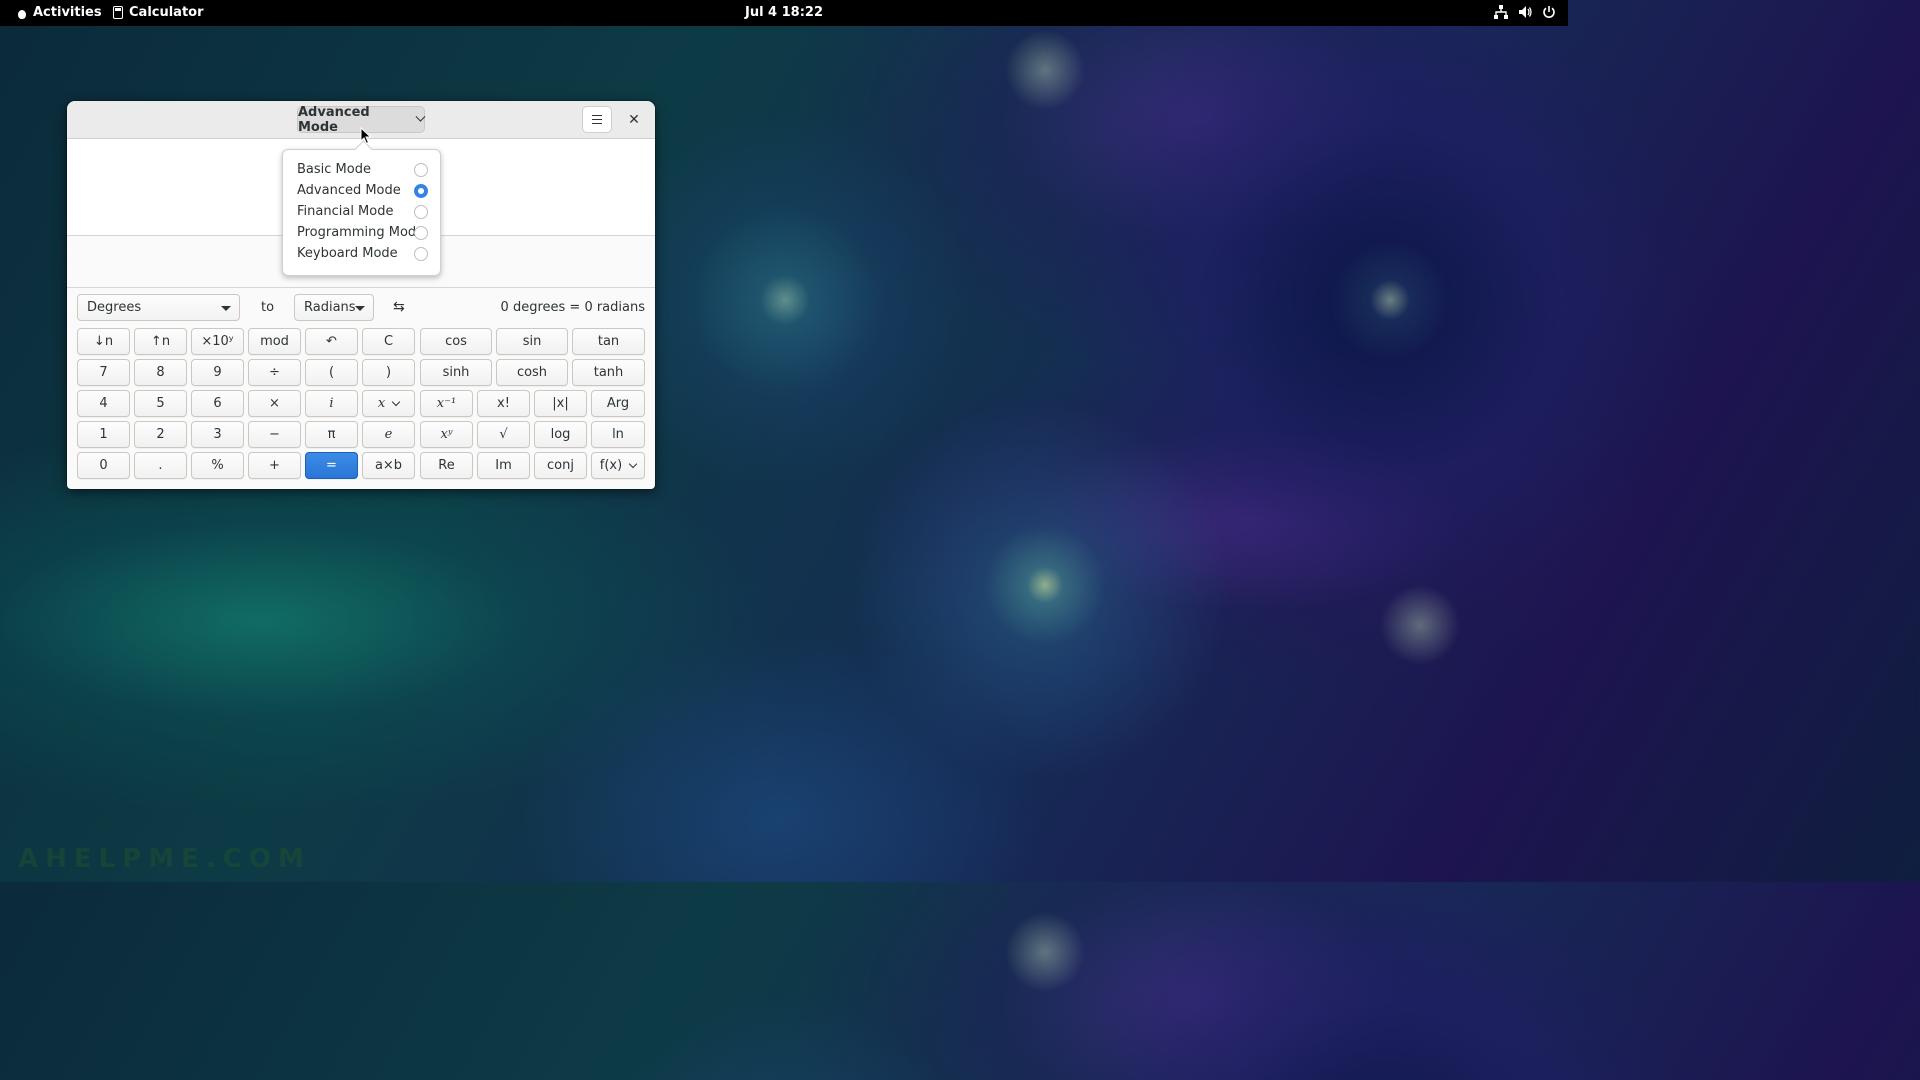  What do you see at coordinates (160, 403) in the screenshot?
I see `key-5: 5` at bounding box center [160, 403].